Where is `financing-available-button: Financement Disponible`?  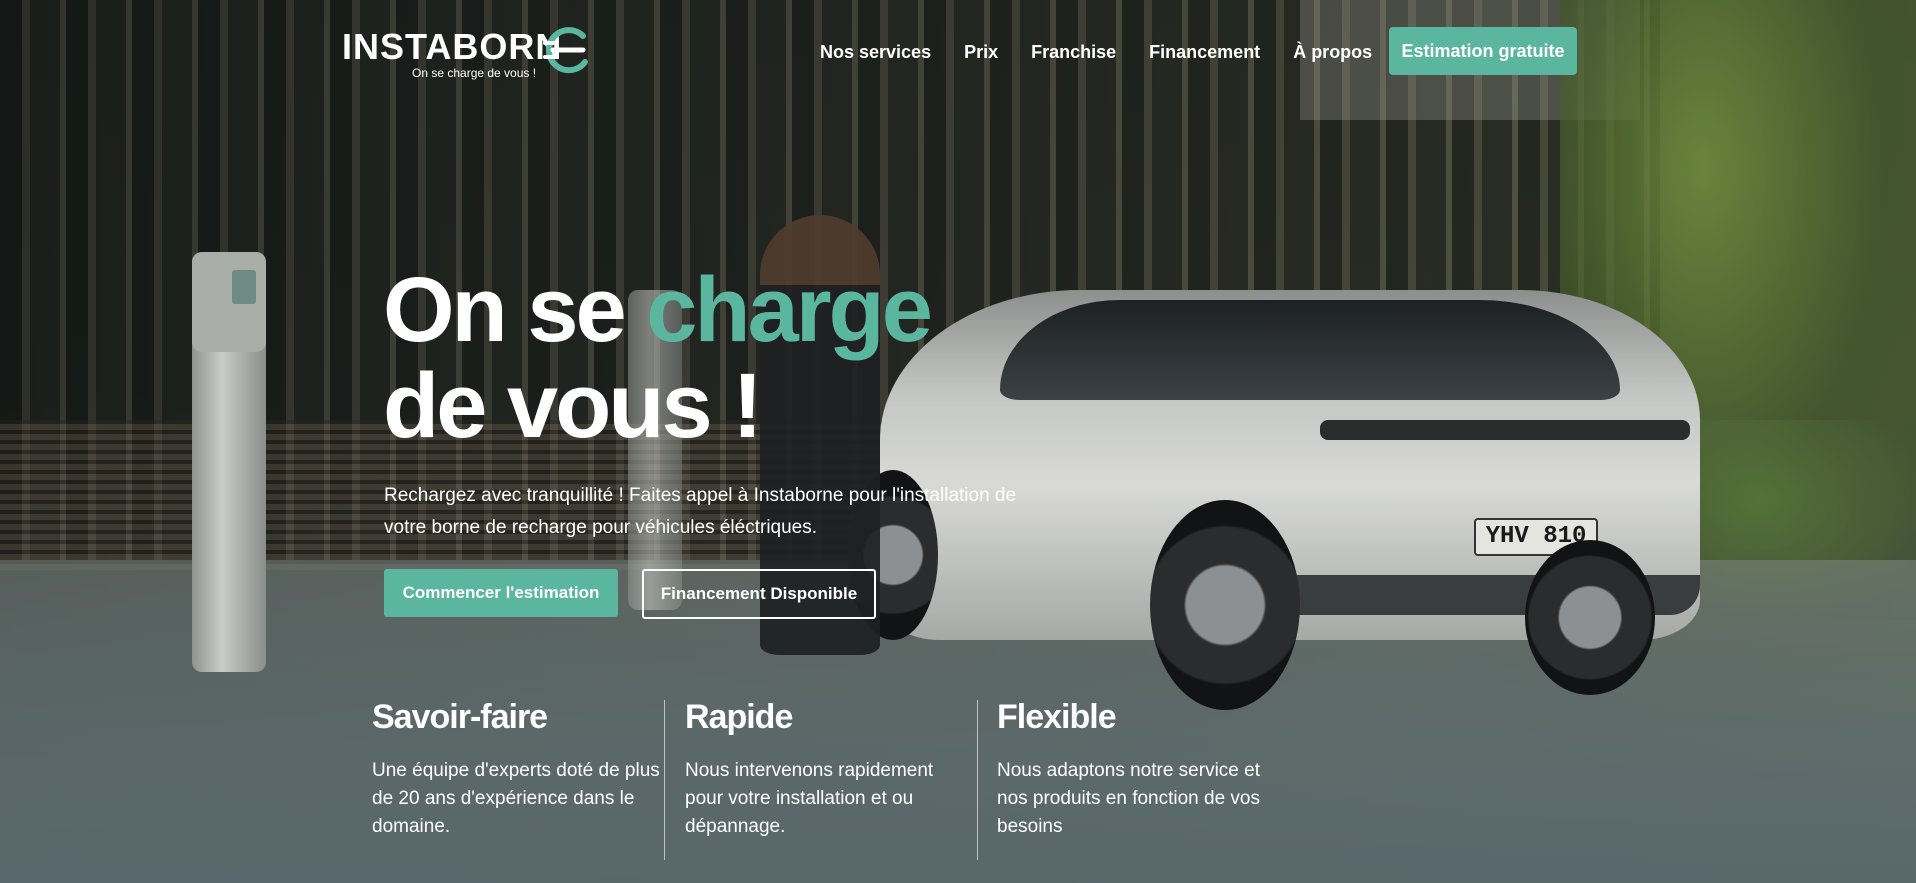 financing-available-button: Financement Disponible is located at coordinates (759, 594).